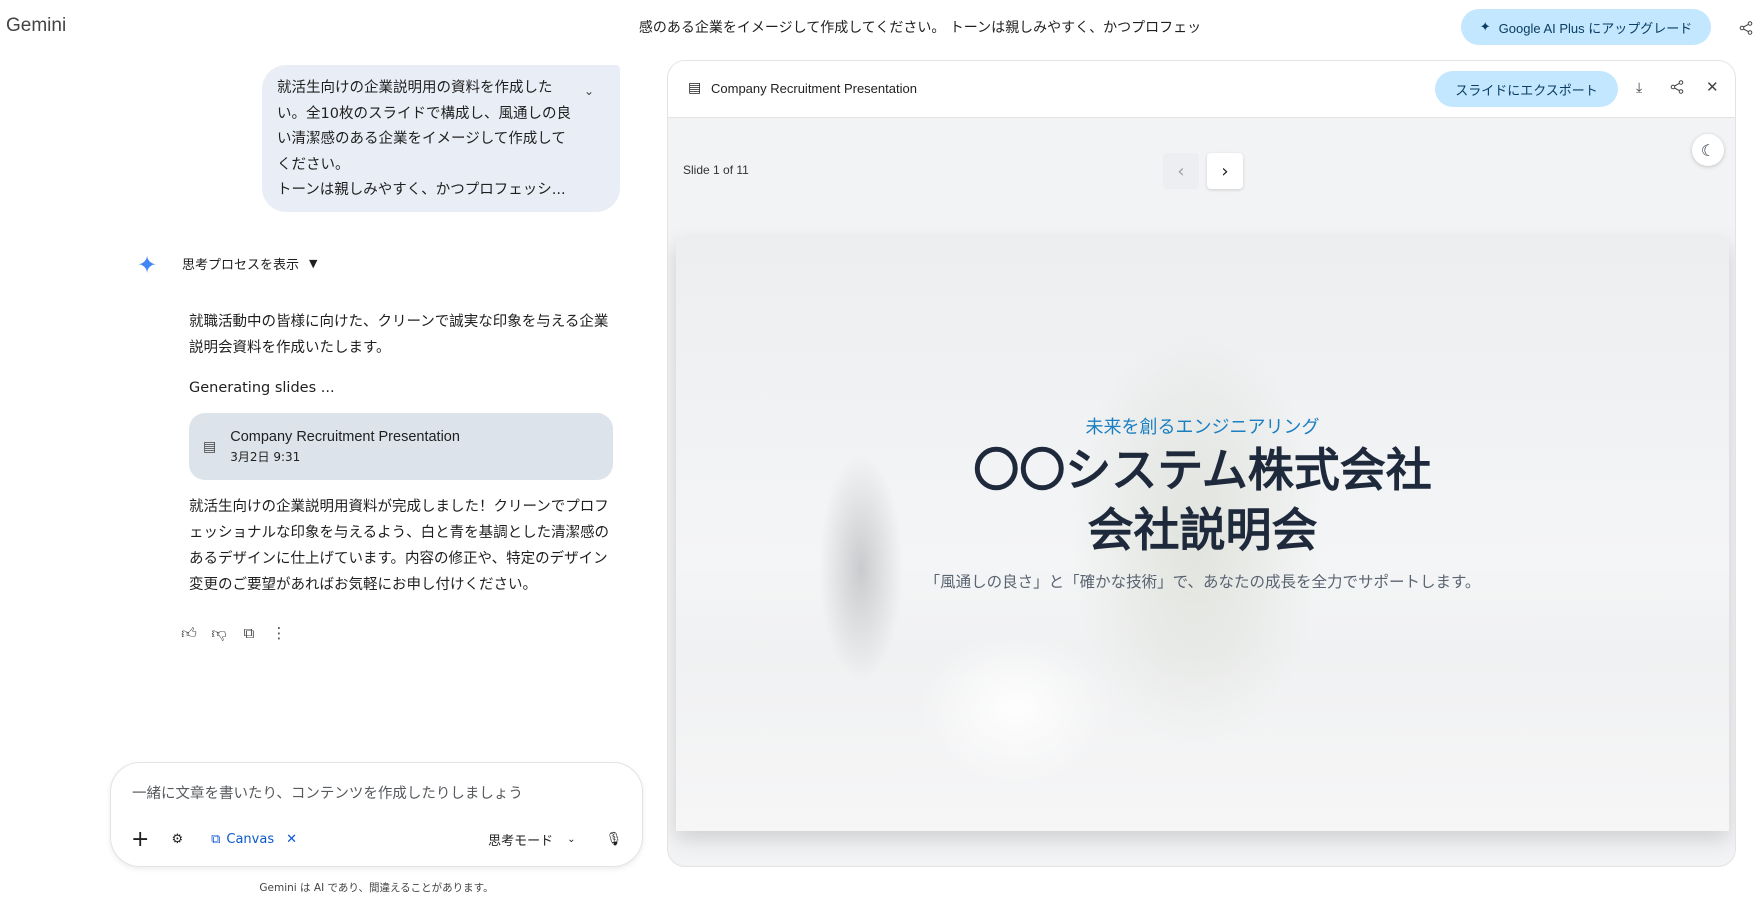  I want to click on chevron-down-icon: ▼, so click(313, 263).